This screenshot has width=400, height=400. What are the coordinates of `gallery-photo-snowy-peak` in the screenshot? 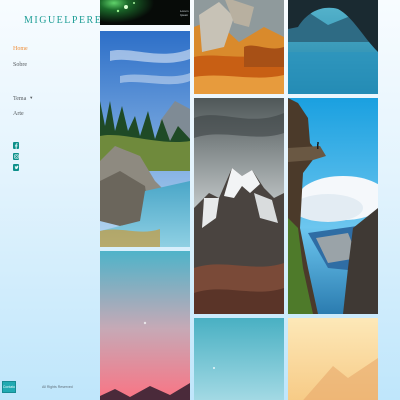 It's located at (239, 206).